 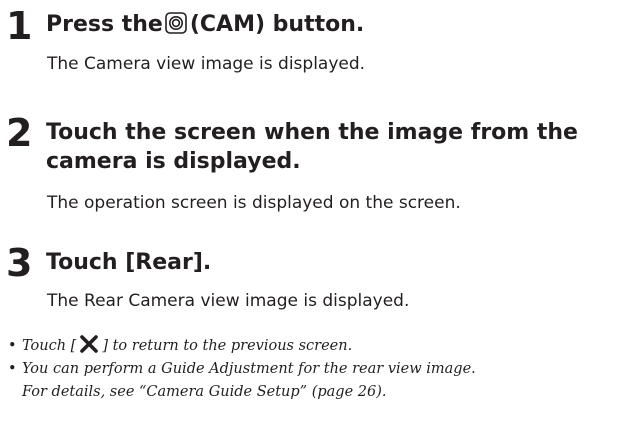 What do you see at coordinates (176, 23) in the screenshot?
I see `camera-button-icon` at bounding box center [176, 23].